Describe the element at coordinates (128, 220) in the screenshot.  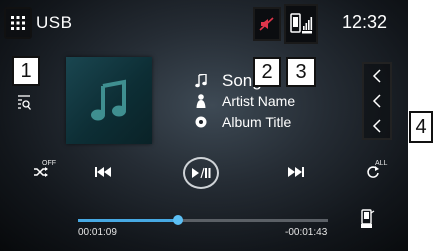
I see `progress-fill` at that location.